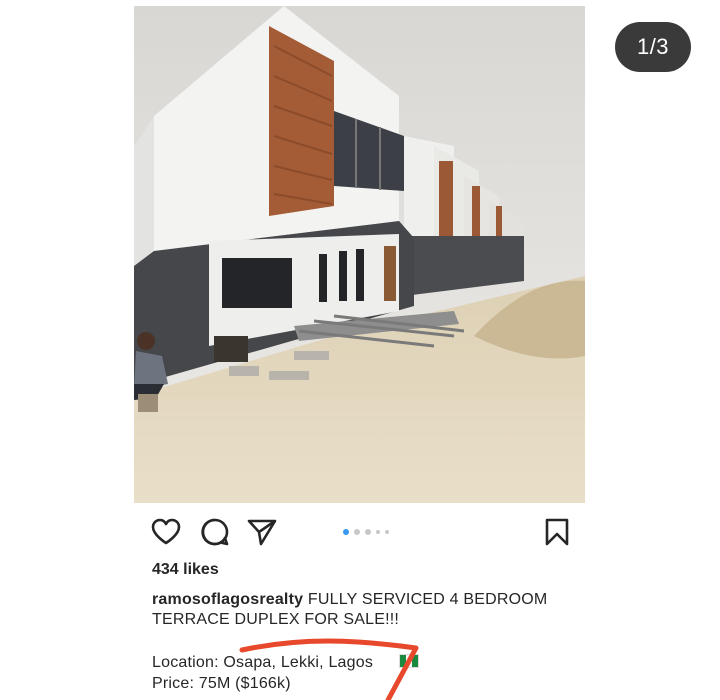 This screenshot has width=720, height=700. What do you see at coordinates (215, 532) in the screenshot?
I see `comment-icon` at bounding box center [215, 532].